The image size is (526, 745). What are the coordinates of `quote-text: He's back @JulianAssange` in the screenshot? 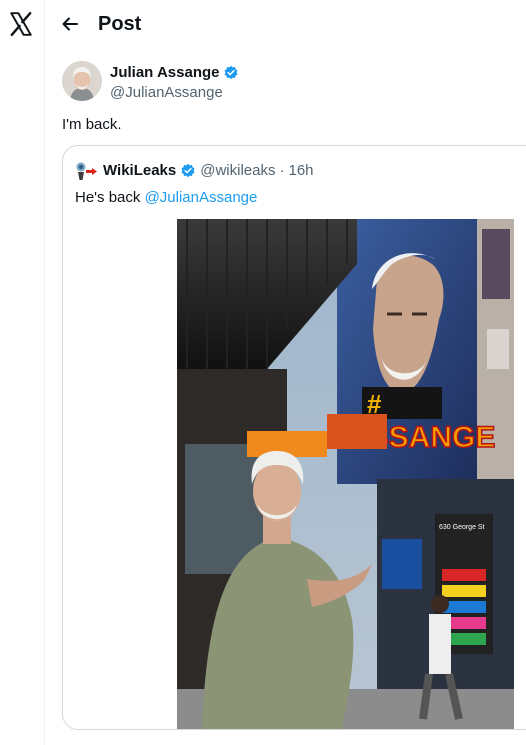 It's located at (166, 198).